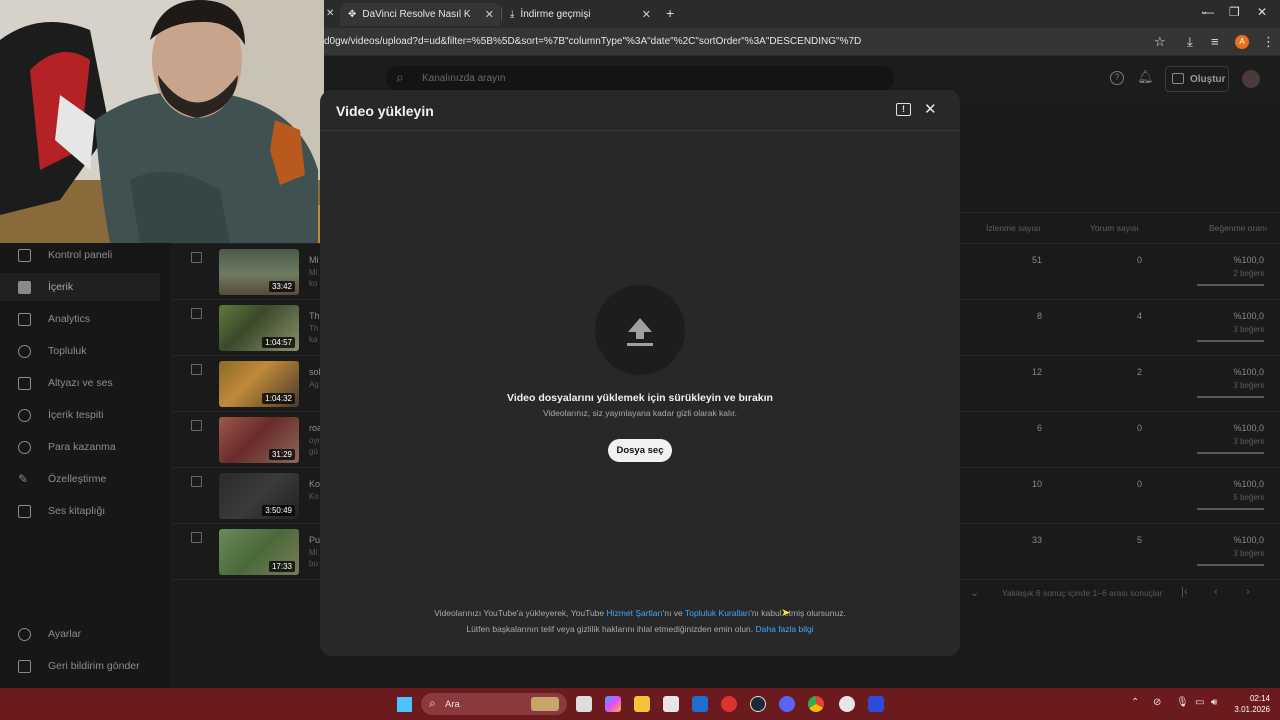 The width and height of the screenshot is (1280, 720). Describe the element at coordinates (1178, 78) in the screenshot. I see `create-icon` at that location.